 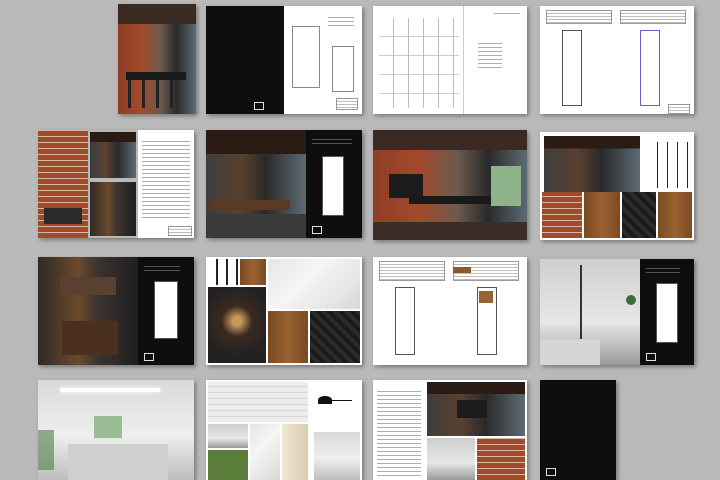 What do you see at coordinates (110, 390) in the screenshot?
I see `ceiling-light` at bounding box center [110, 390].